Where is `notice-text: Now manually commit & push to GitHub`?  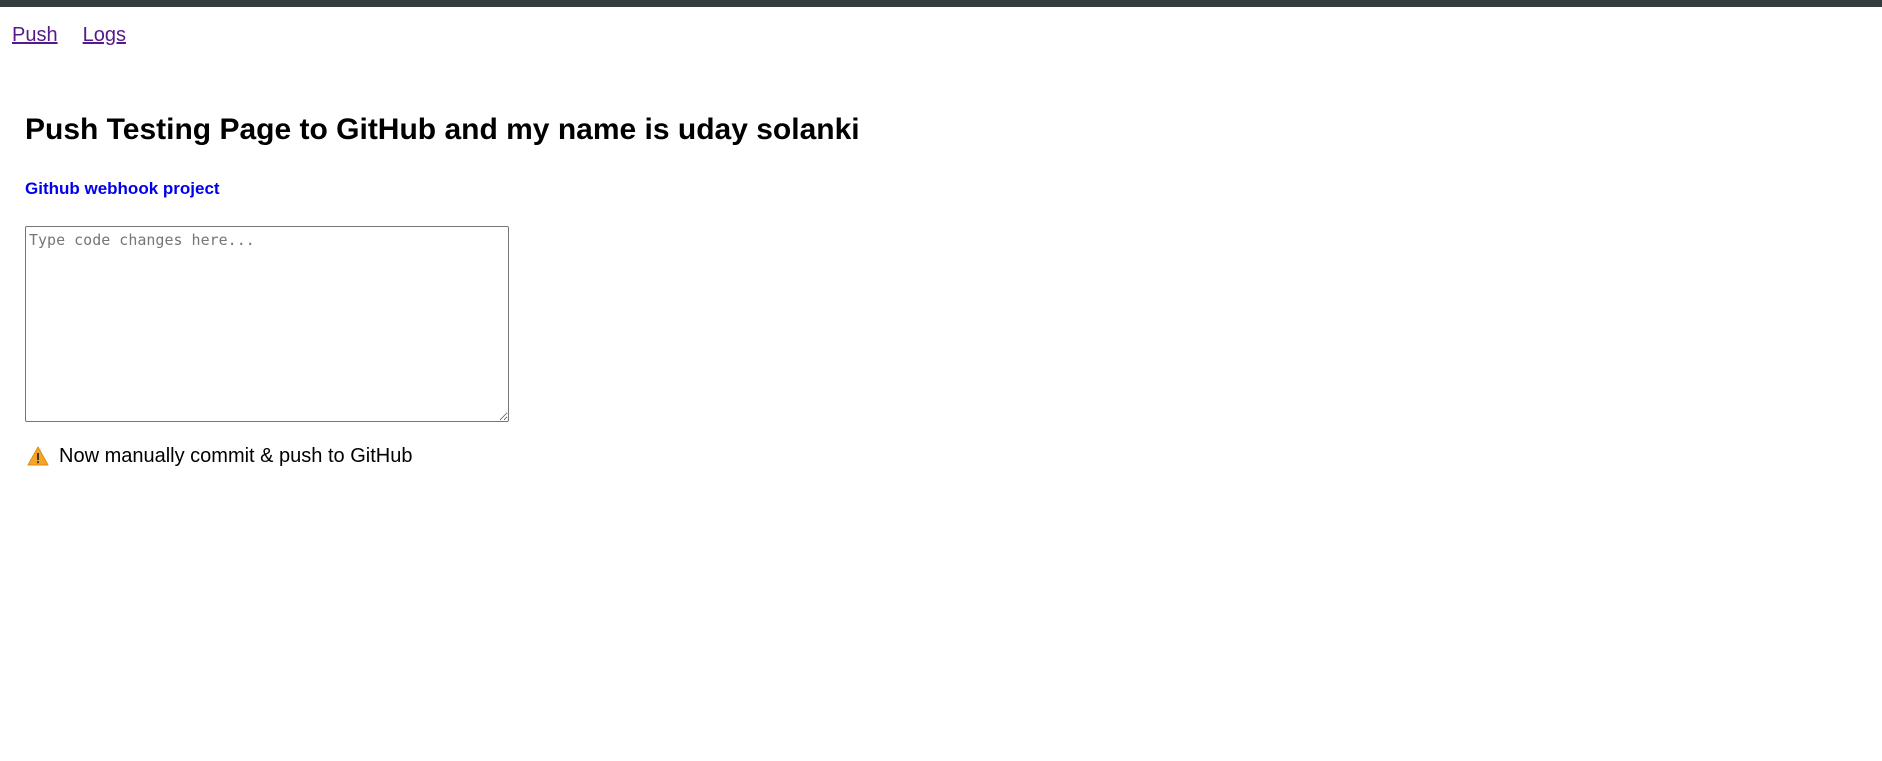
notice-text: Now manually commit & push to GitHub is located at coordinates (236, 455).